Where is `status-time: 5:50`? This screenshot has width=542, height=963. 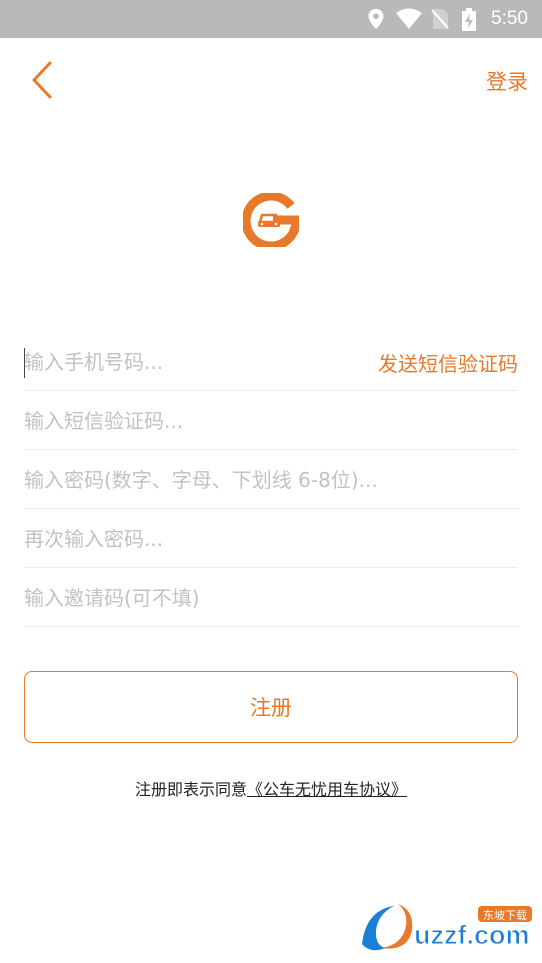
status-time: 5:50 is located at coordinates (509, 18).